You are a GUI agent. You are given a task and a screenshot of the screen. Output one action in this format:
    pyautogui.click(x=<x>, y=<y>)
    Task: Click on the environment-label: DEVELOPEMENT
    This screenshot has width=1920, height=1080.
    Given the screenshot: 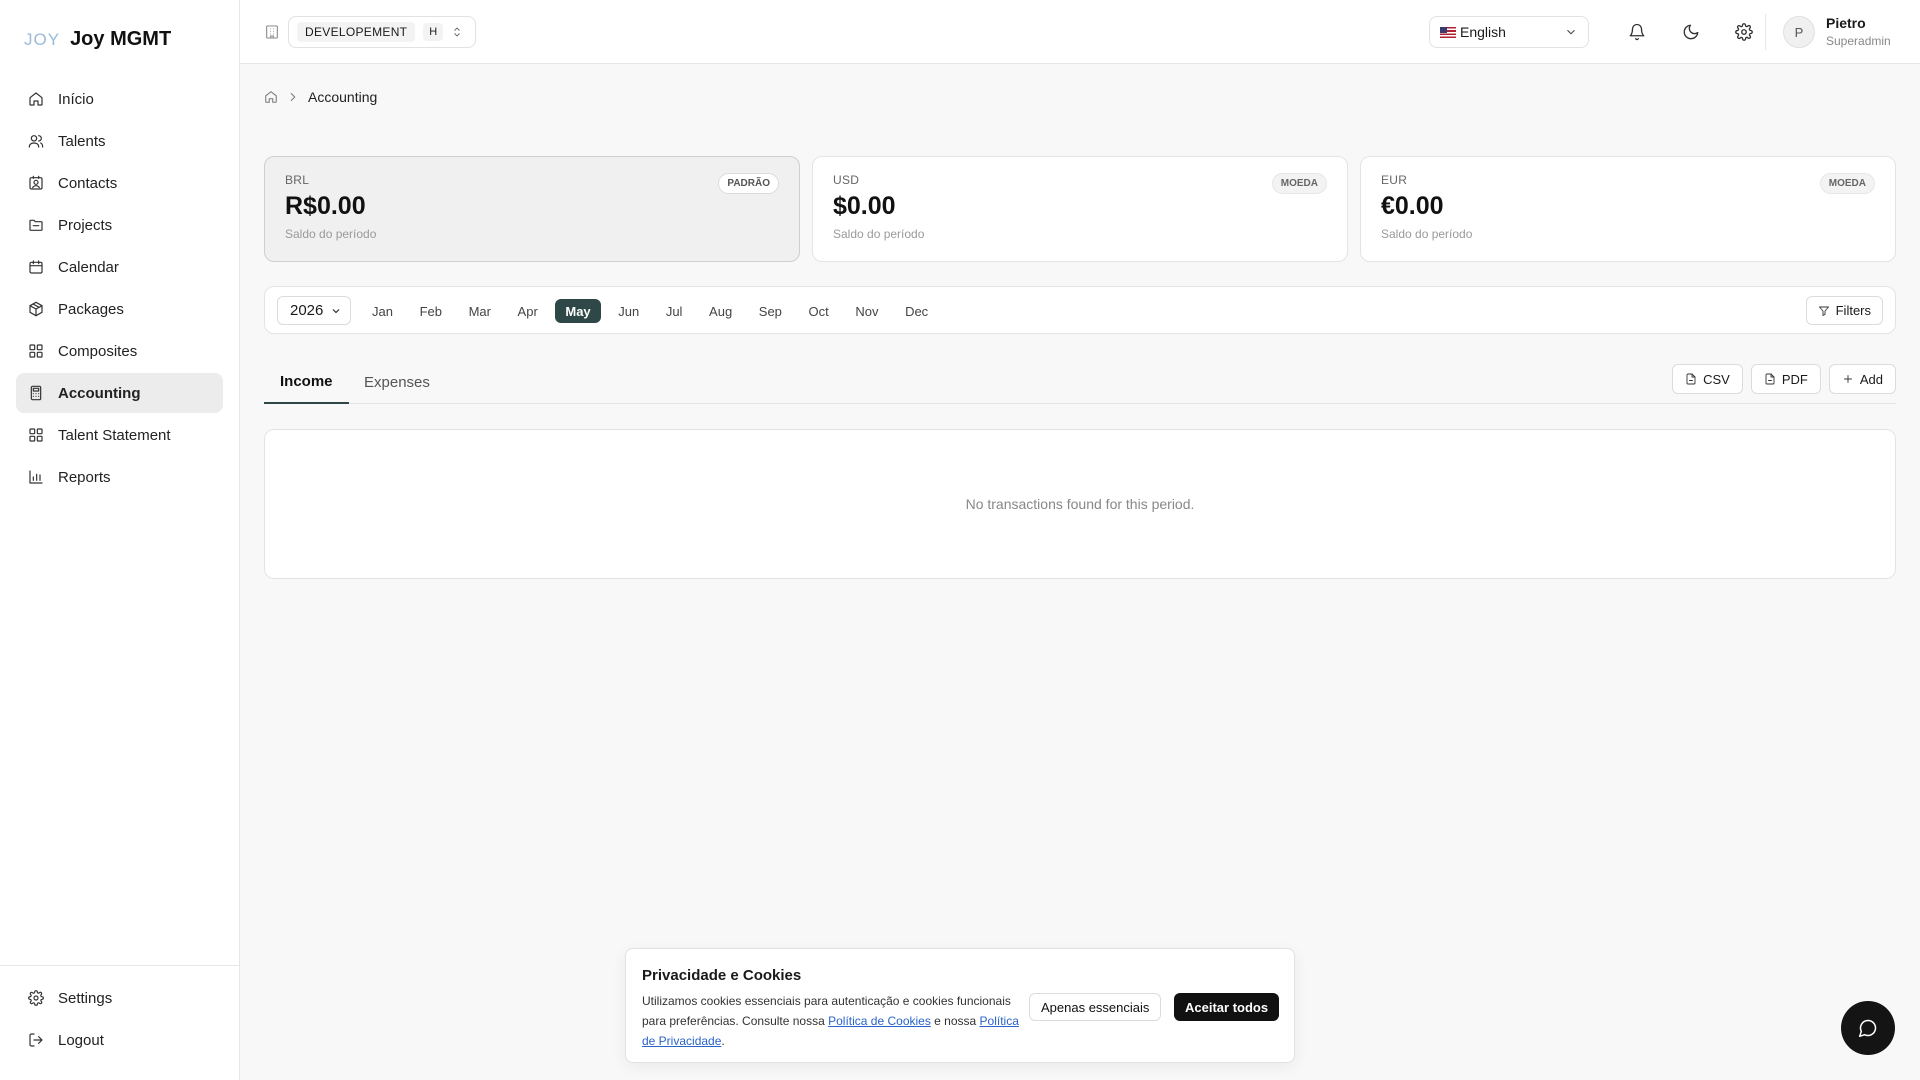 What is the action you would take?
    pyautogui.click(x=356, y=32)
    